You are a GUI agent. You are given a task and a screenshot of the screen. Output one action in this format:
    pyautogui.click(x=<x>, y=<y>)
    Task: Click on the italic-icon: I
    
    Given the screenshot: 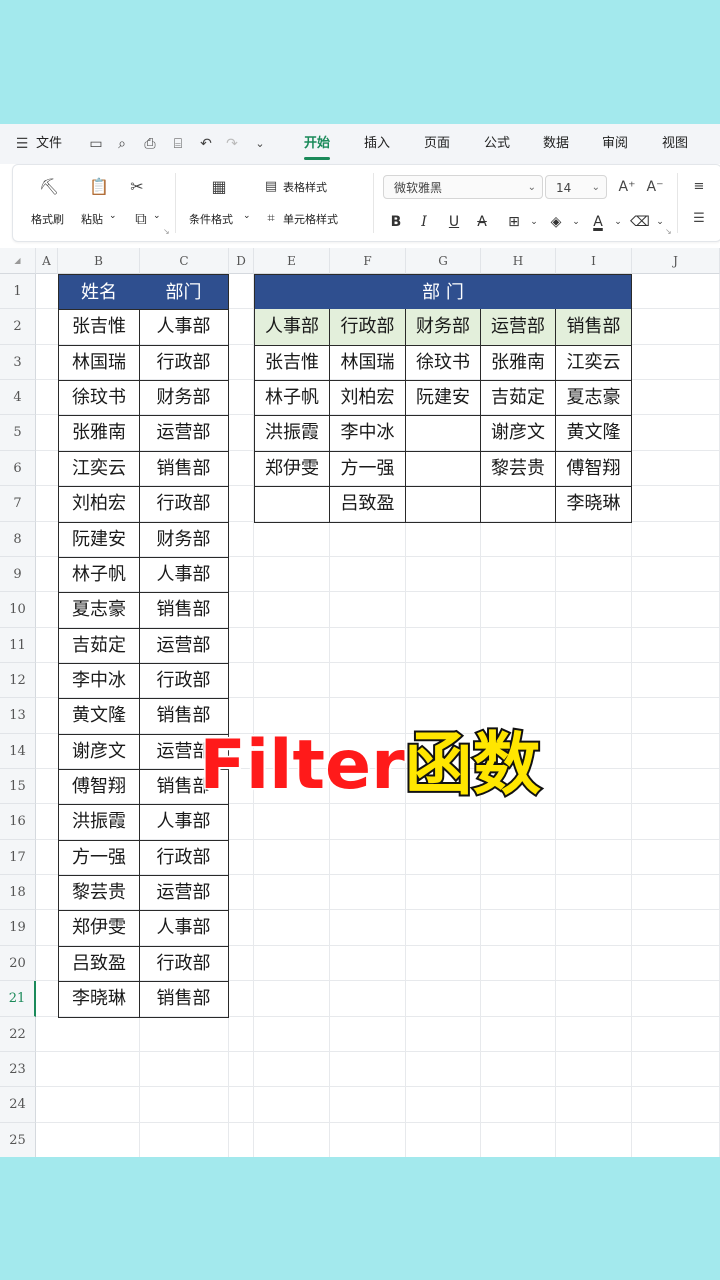 What is the action you would take?
    pyautogui.click(x=424, y=222)
    